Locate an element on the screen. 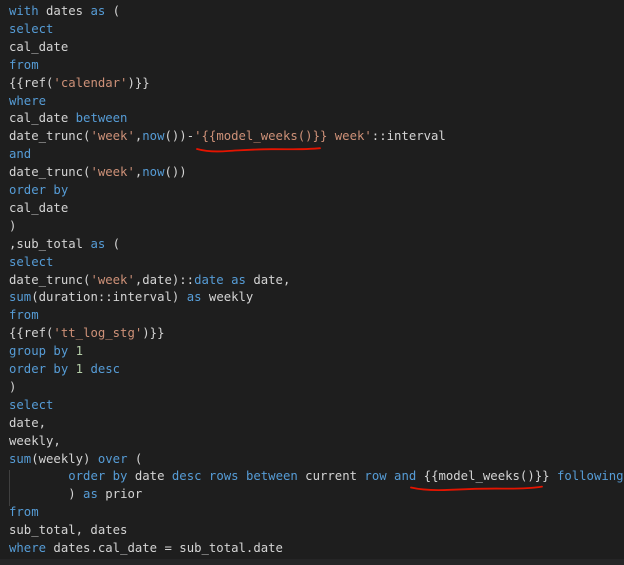 The image size is (624, 565). code-token-plain: dates is located at coordinates (64, 11).